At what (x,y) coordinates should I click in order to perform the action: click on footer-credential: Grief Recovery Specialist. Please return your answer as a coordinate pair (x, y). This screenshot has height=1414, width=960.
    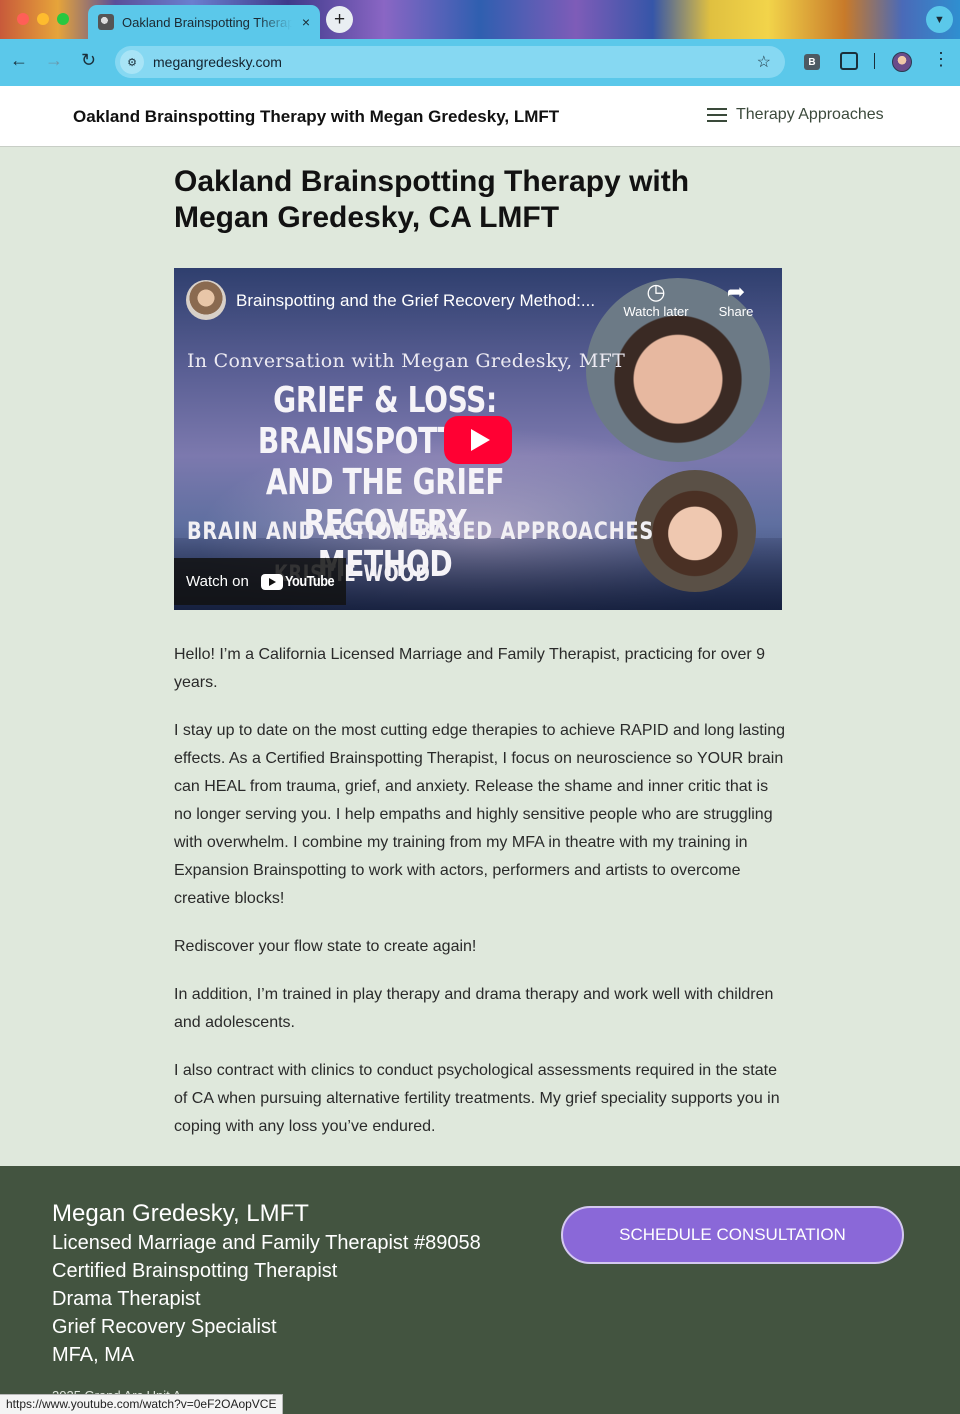
    Looking at the image, I should click on (164, 1327).